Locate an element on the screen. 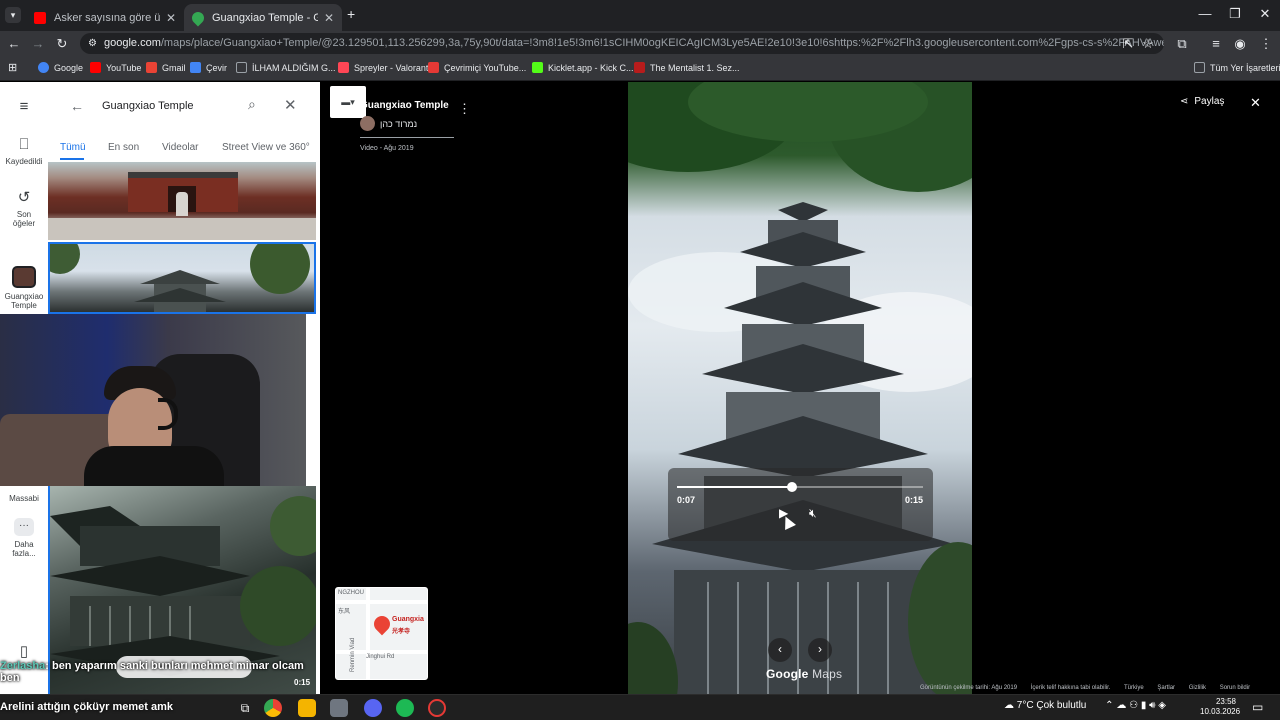 This screenshot has height=720, width=1280. media-controls-icon: ≡ is located at coordinates (1216, 43).